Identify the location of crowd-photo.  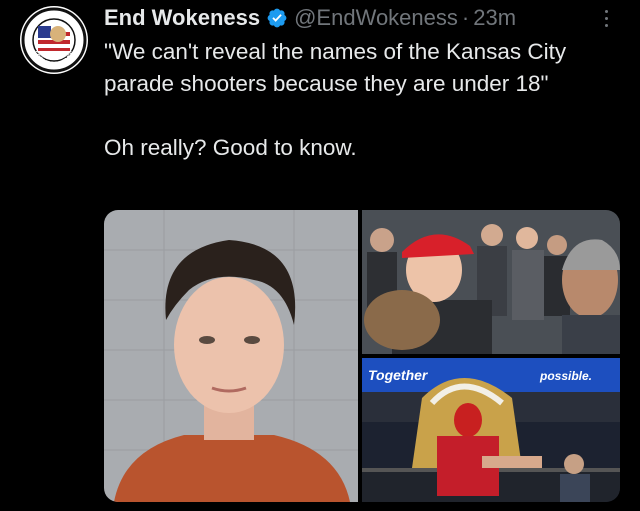
(491, 282).